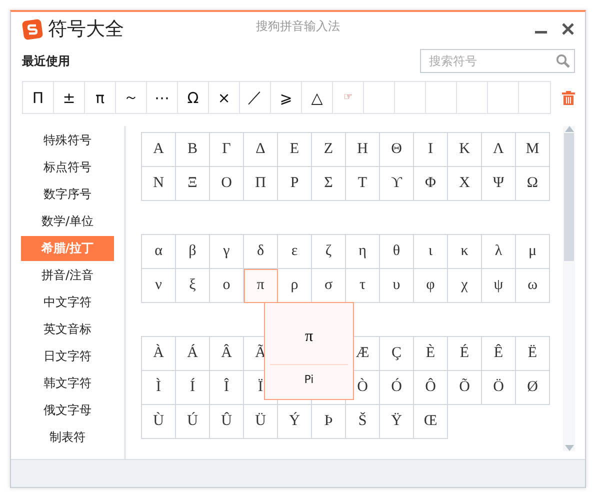  Describe the element at coordinates (193, 184) in the screenshot. I see `symbol-cell: Ξ` at that location.